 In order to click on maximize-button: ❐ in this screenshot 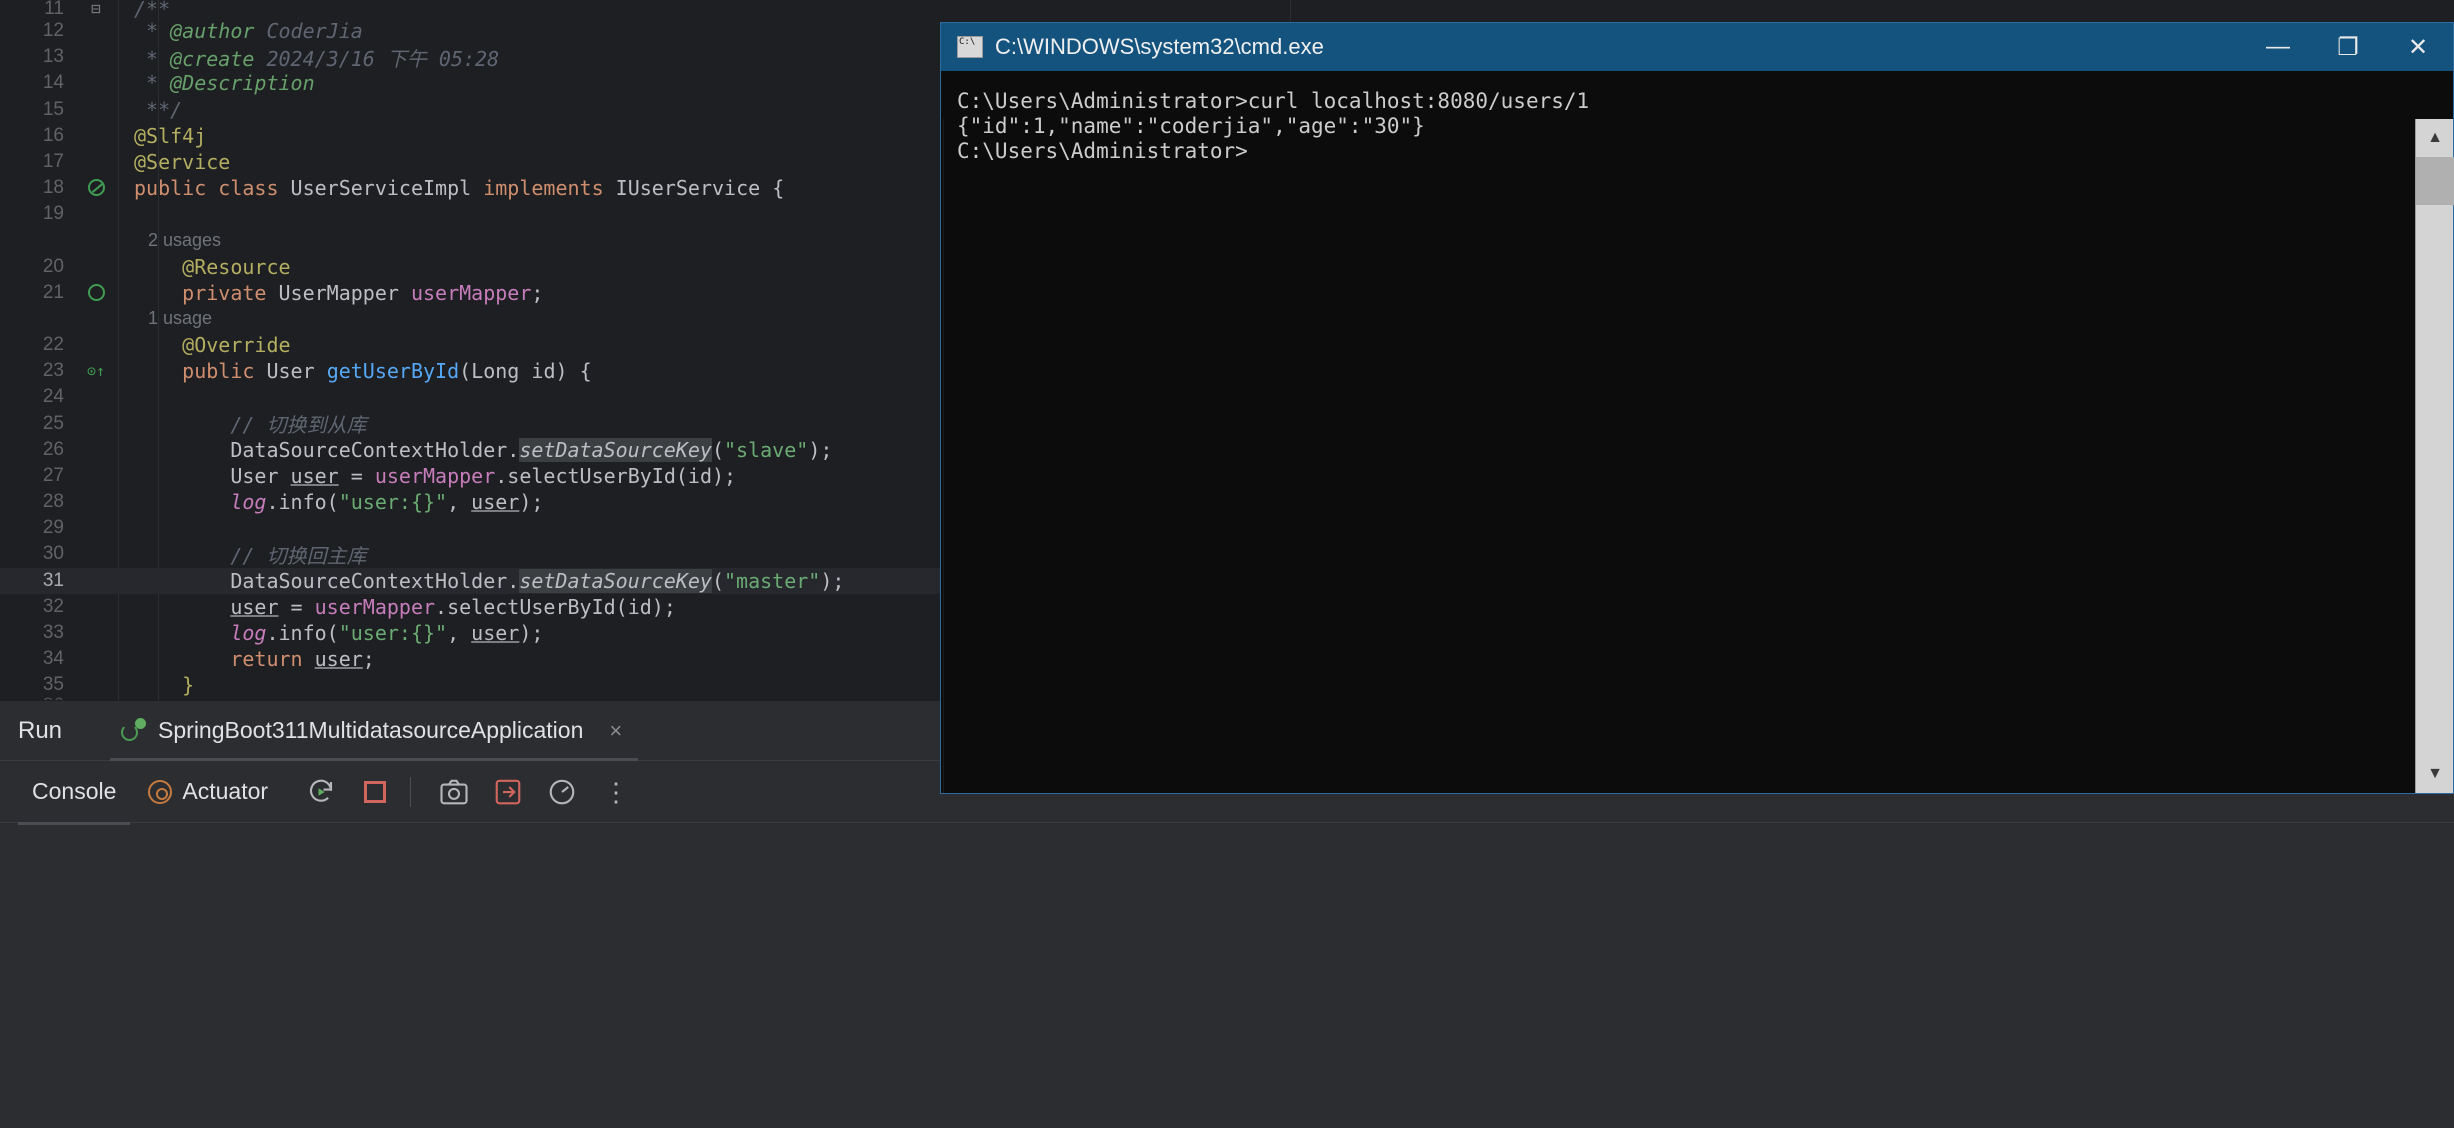, I will do `click(2348, 47)`.